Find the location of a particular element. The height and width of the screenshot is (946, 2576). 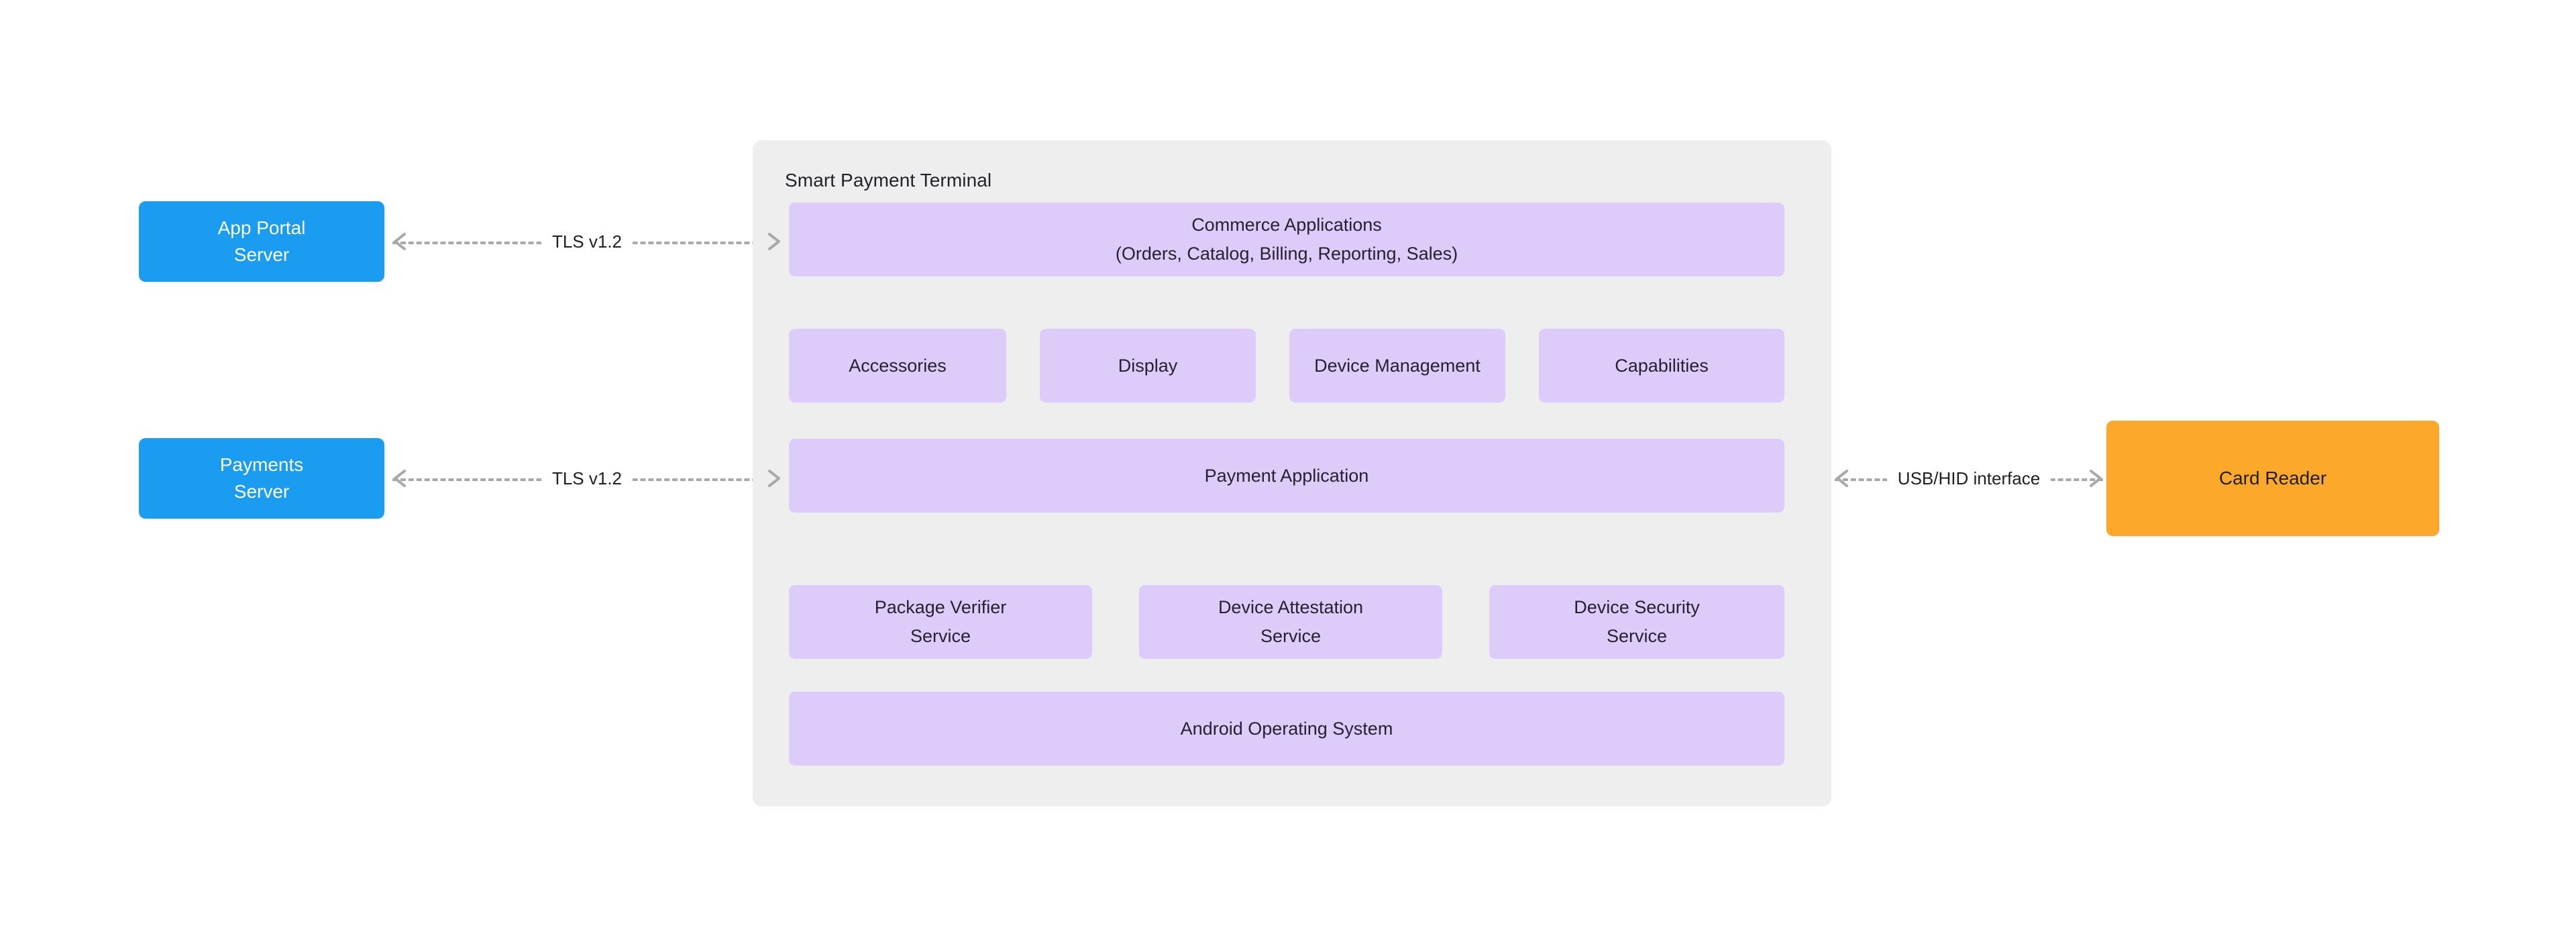

layer-device-attestation-service: Device Attestation Service is located at coordinates (1290, 622).